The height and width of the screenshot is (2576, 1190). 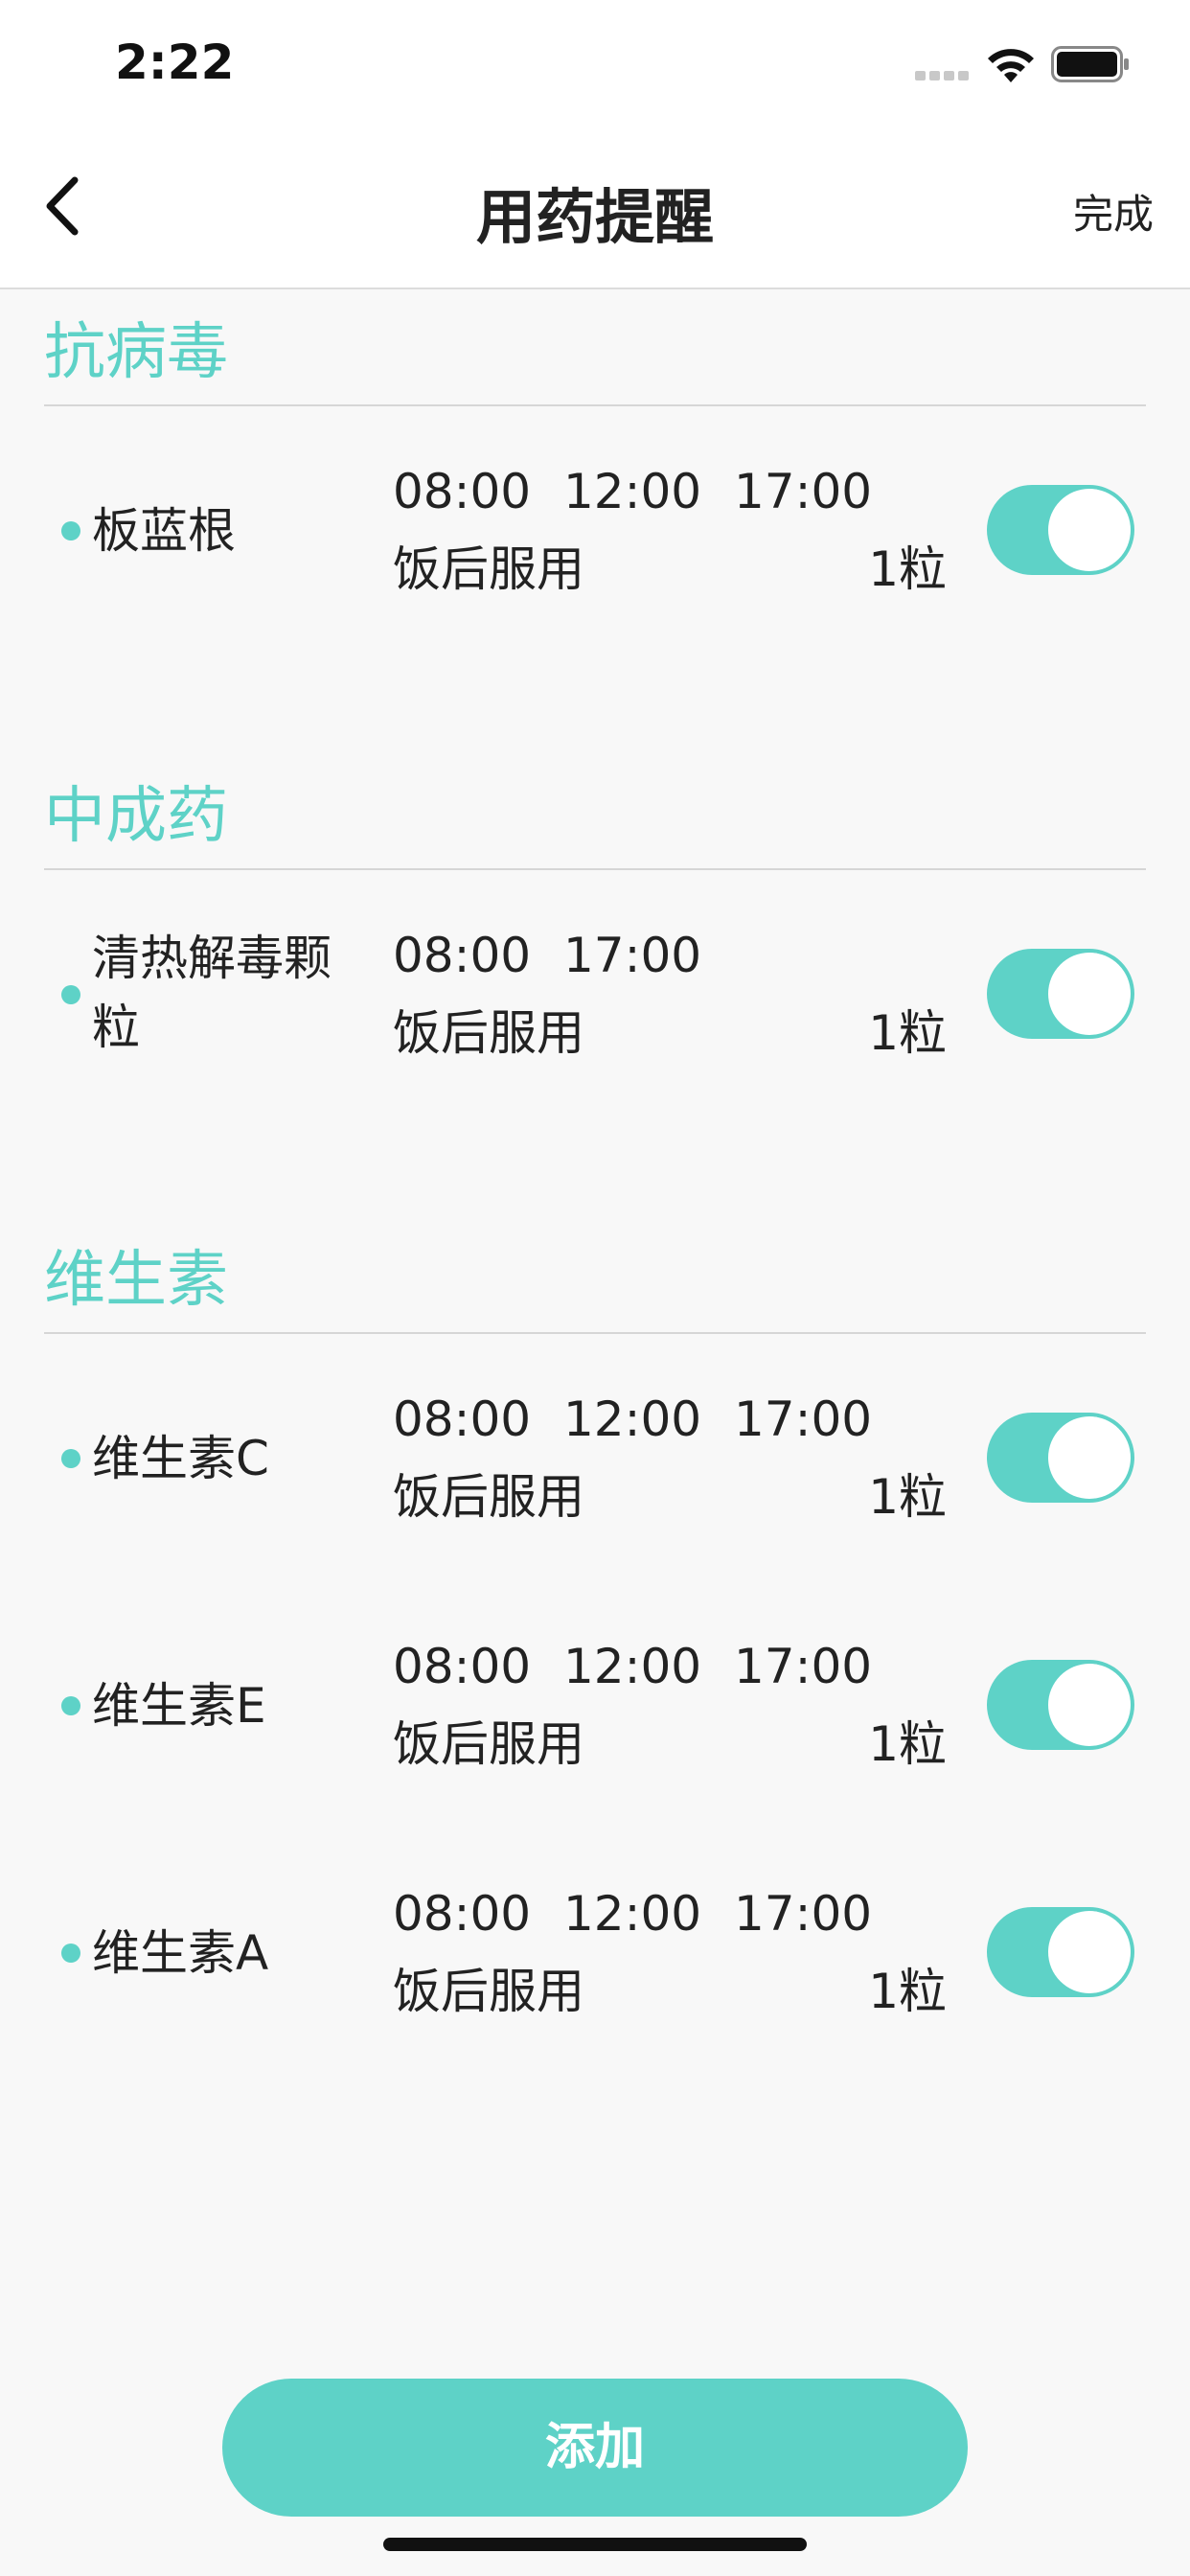 I want to click on page-title: 用药提醒, so click(x=594, y=217).